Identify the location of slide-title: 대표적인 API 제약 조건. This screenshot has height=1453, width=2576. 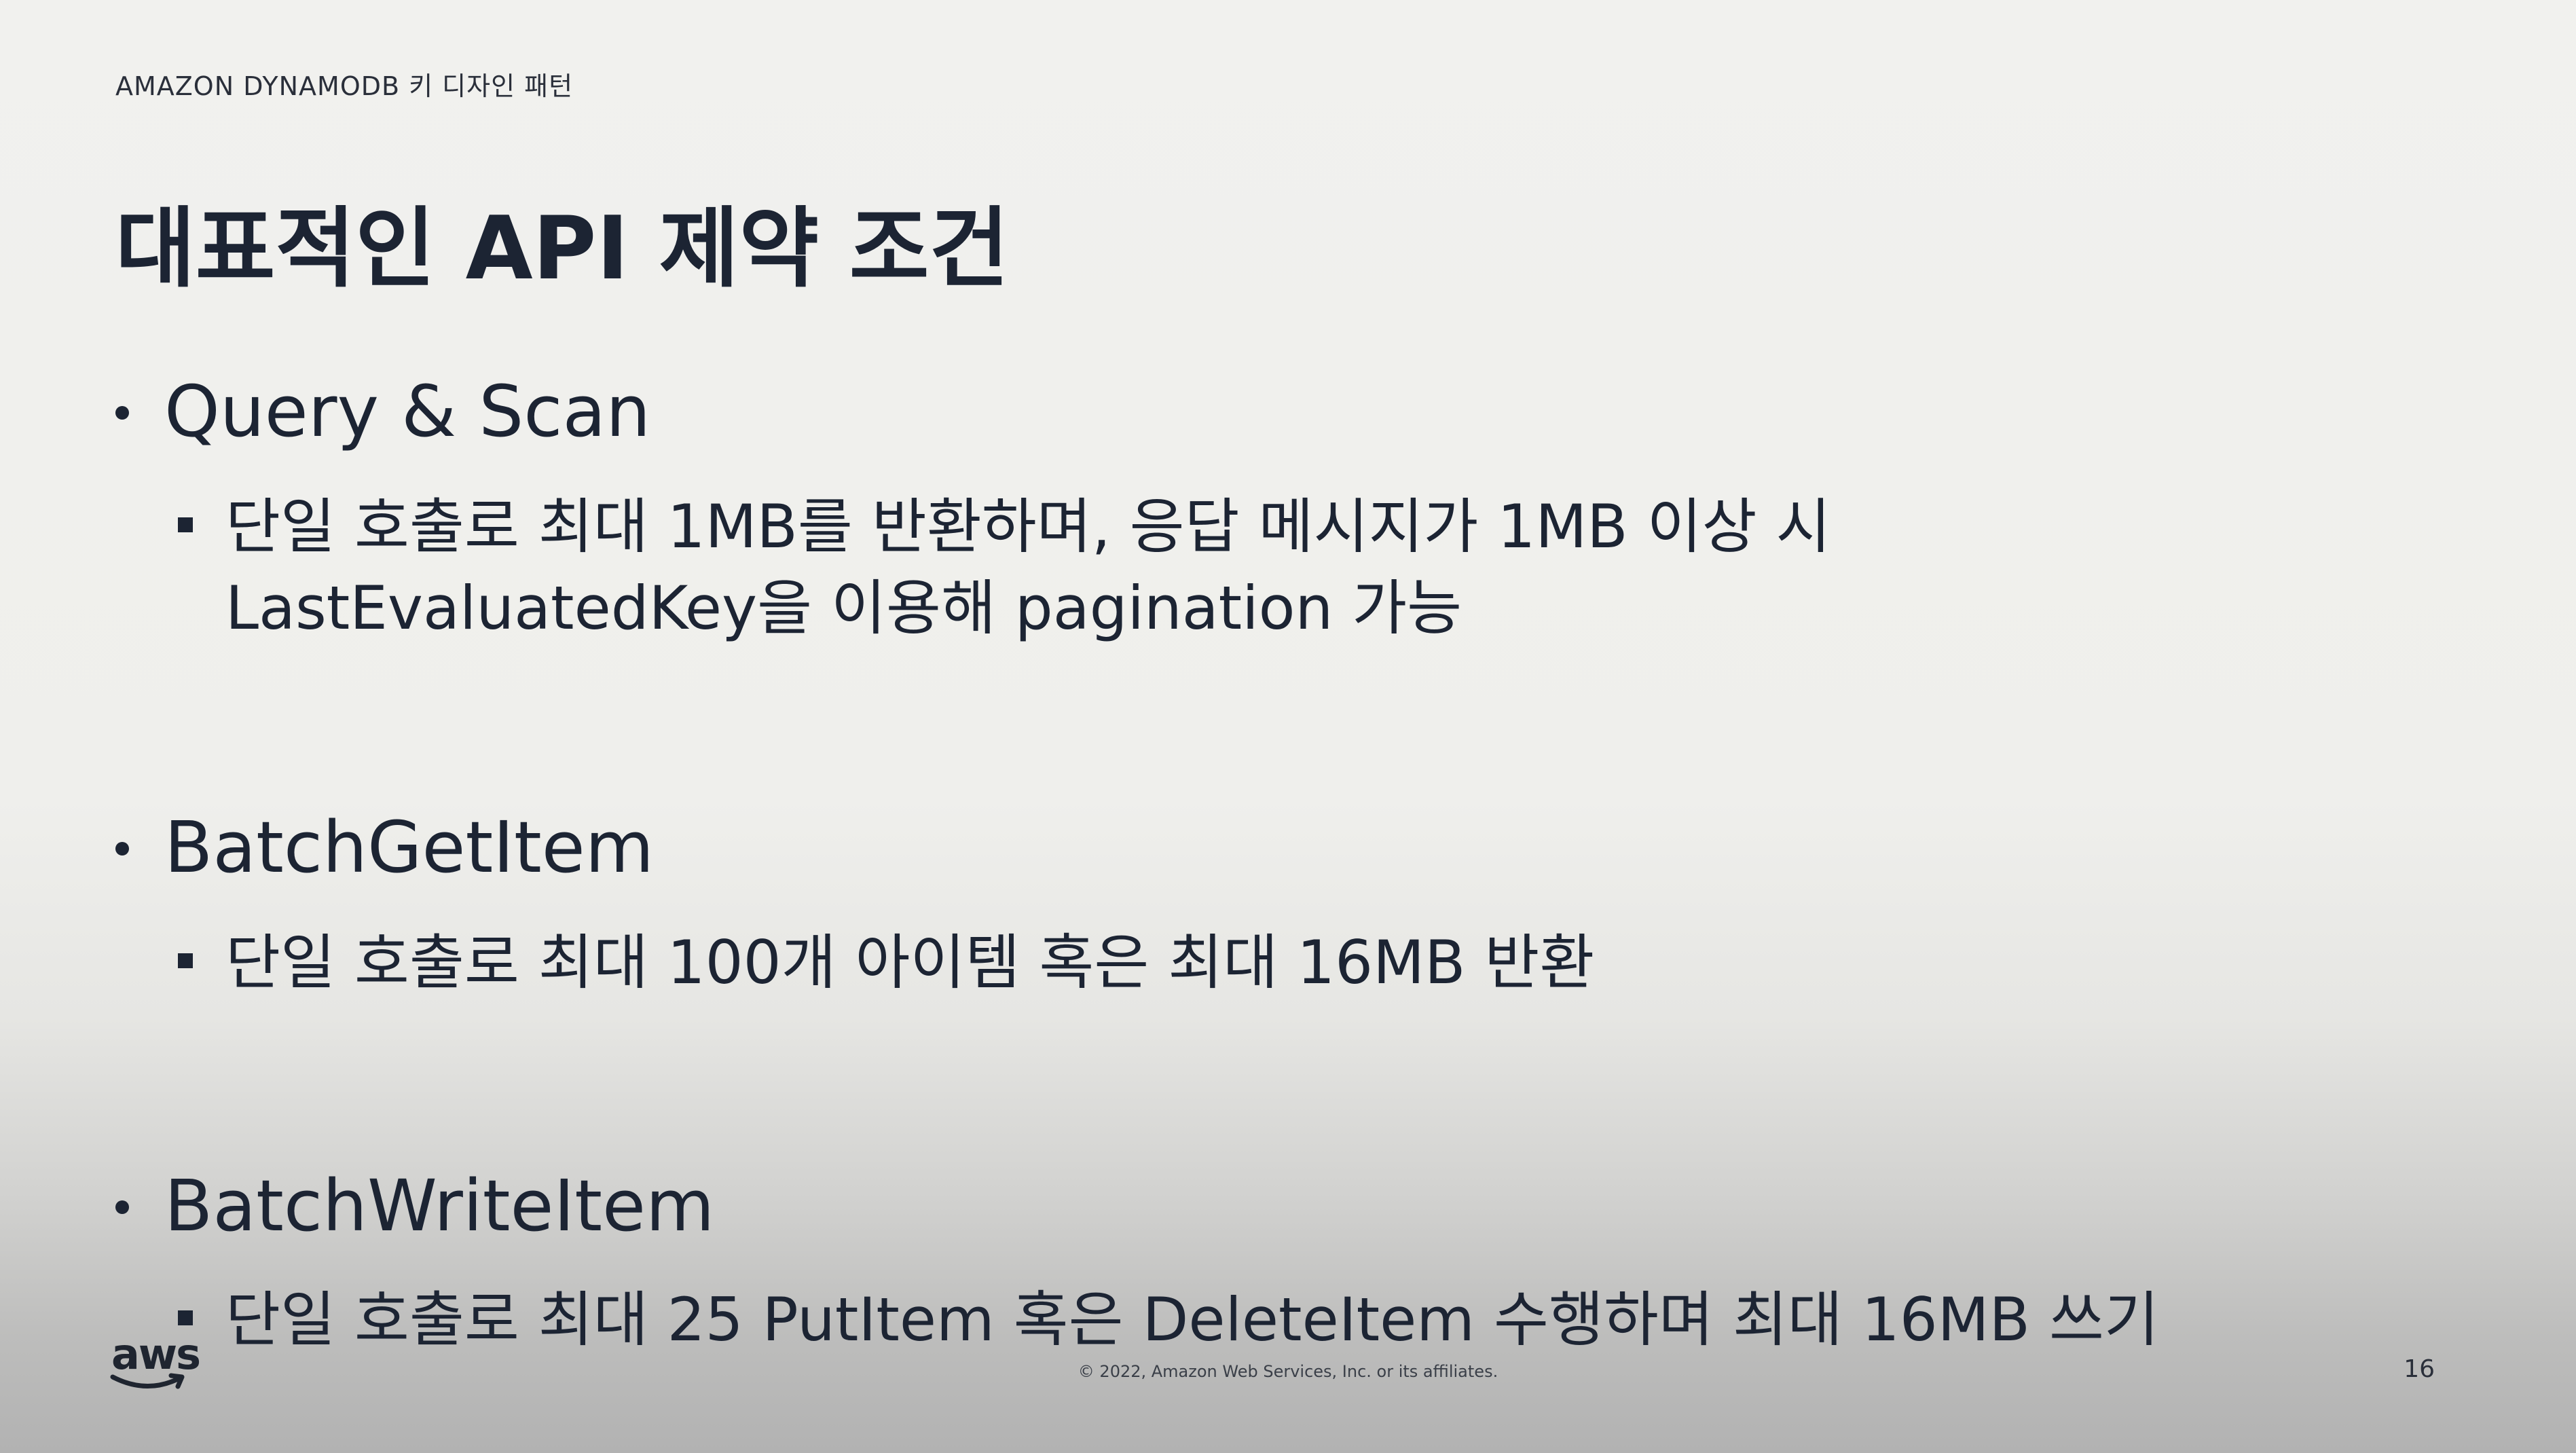
(562, 249).